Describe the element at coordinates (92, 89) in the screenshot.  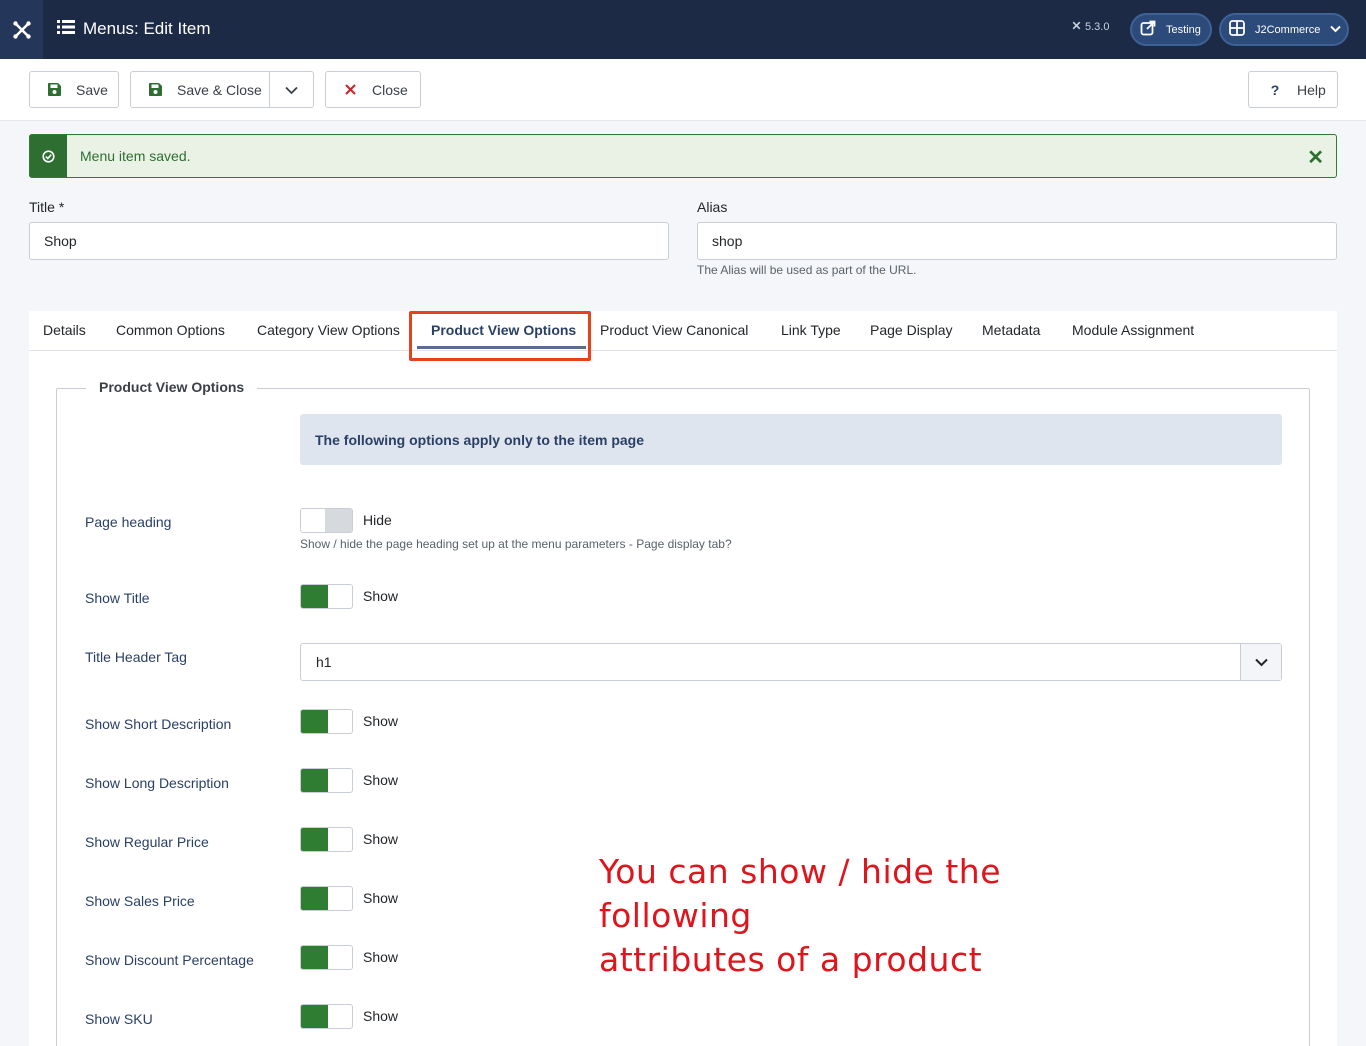
I see `save-label: Save` at that location.